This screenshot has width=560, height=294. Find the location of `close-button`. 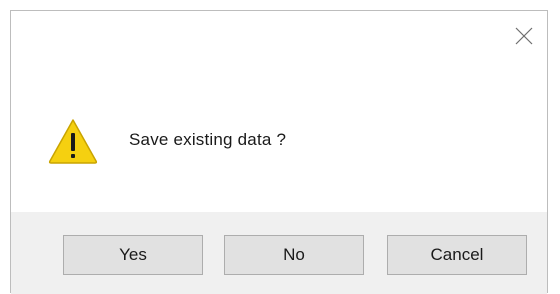

close-button is located at coordinates (524, 36).